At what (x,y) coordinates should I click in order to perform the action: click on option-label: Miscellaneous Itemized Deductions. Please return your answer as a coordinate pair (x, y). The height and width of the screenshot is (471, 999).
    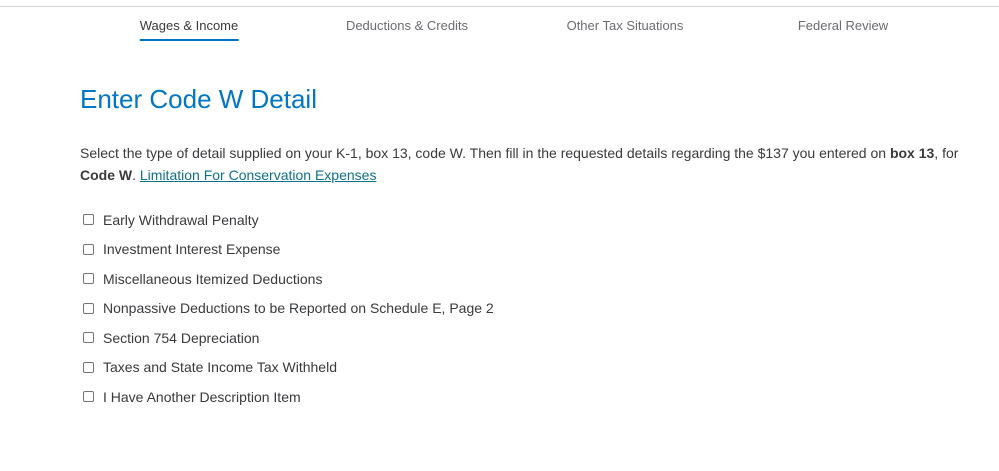
    Looking at the image, I should click on (212, 279).